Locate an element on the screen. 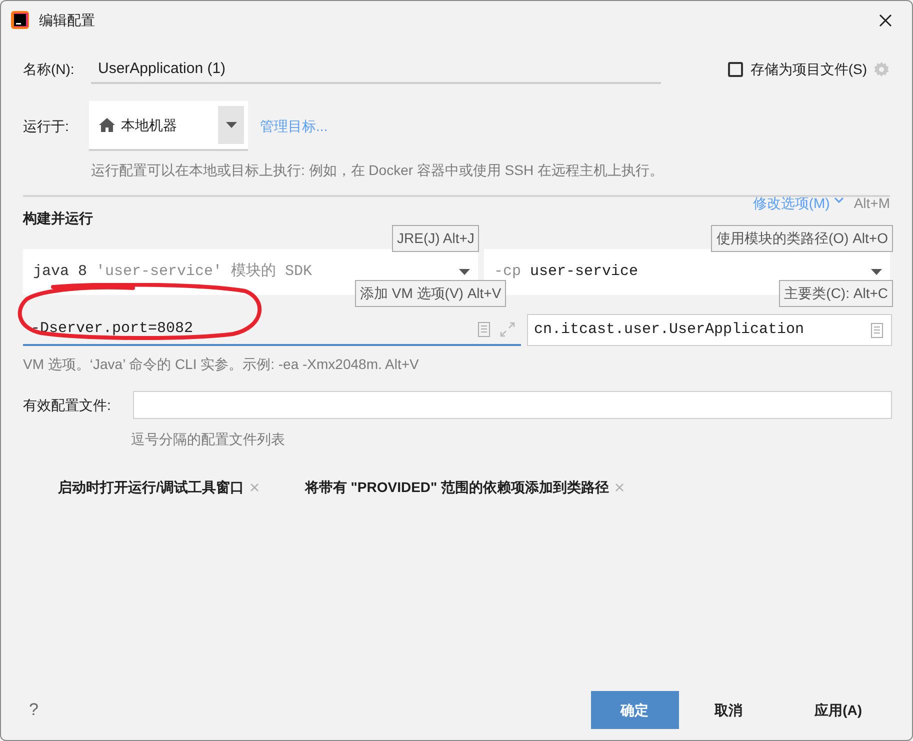  vm-options-field: -Dserver.port=8082 is located at coordinates (272, 330).